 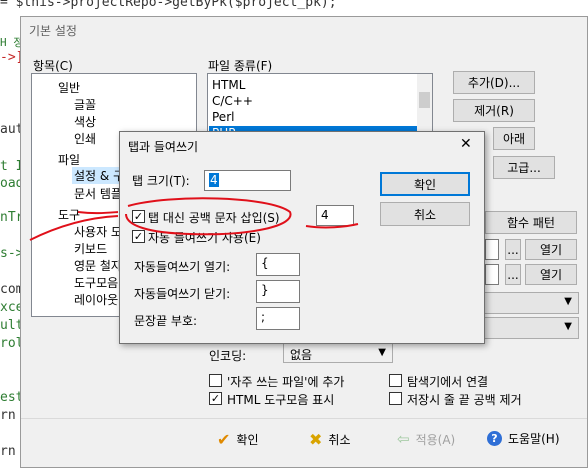 I want to click on annotation-underline, so click(x=332, y=226).